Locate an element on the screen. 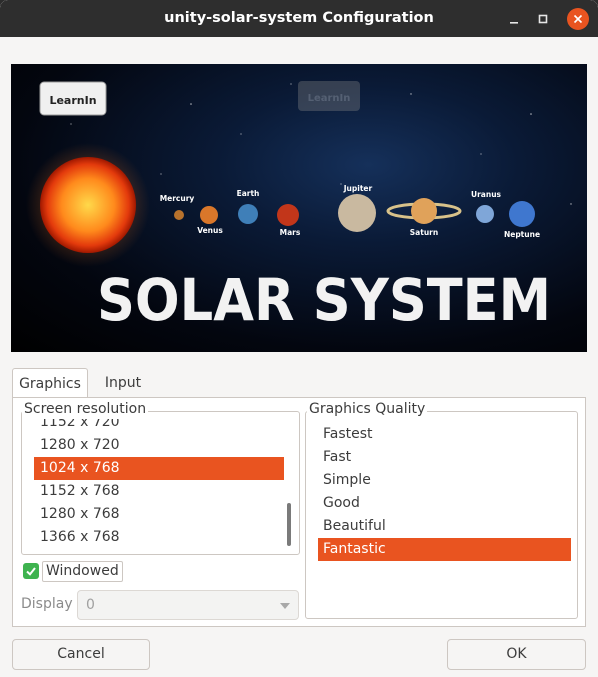 The width and height of the screenshot is (598, 677). list-item: Fast is located at coordinates (444, 457).